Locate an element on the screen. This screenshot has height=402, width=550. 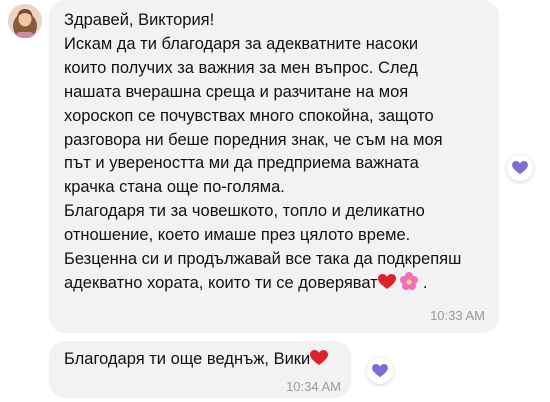
message-bubble-2: Благодаря ти още веднъж, Вики 10:34 AM is located at coordinates (200, 369).